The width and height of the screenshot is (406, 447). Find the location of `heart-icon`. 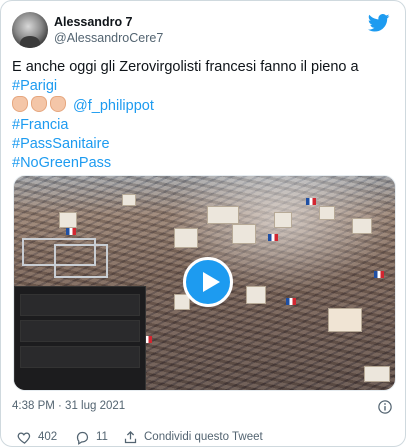

heart-icon is located at coordinates (24, 437).